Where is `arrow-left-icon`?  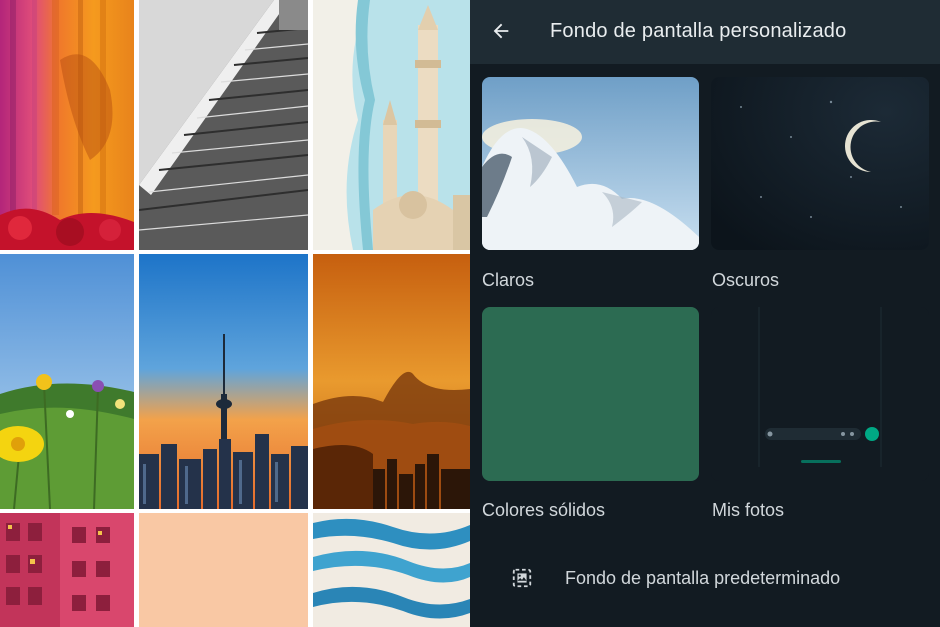
arrow-left-icon is located at coordinates (501, 31).